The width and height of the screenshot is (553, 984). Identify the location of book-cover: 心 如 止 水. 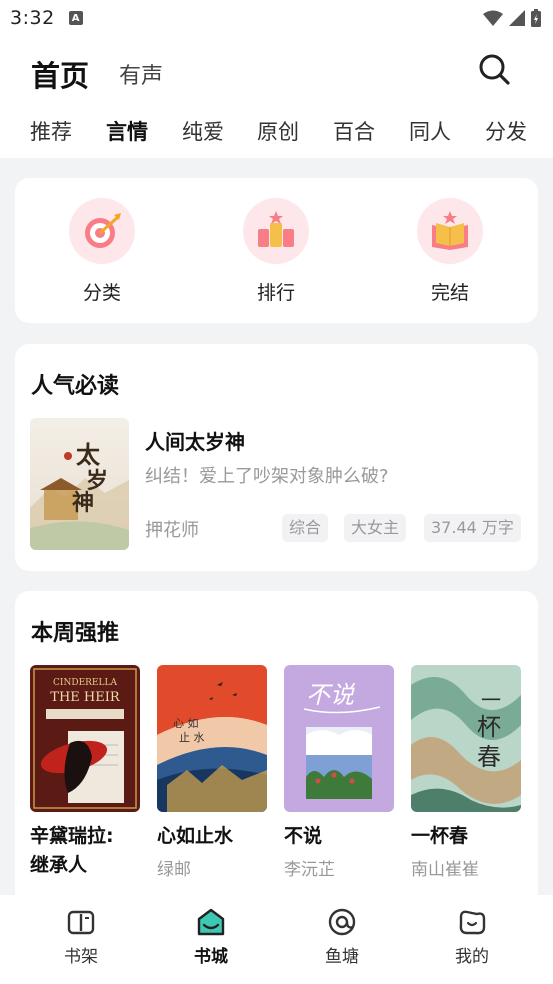
(212, 738).